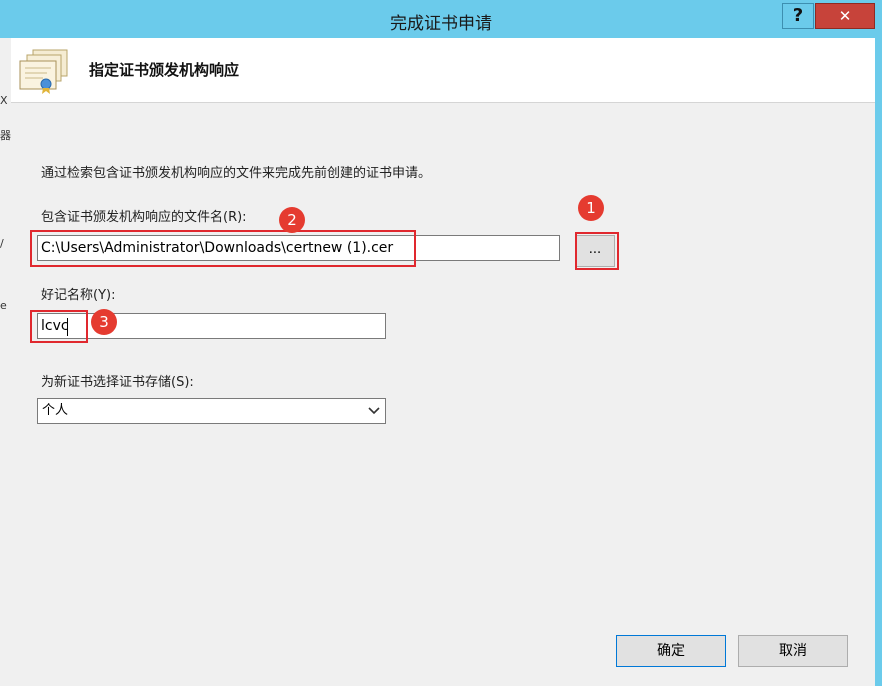 Image resolution: width=882 pixels, height=686 pixels. What do you see at coordinates (443, 70) in the screenshot?
I see `header-band: 指定证书颁发机构响应` at bounding box center [443, 70].